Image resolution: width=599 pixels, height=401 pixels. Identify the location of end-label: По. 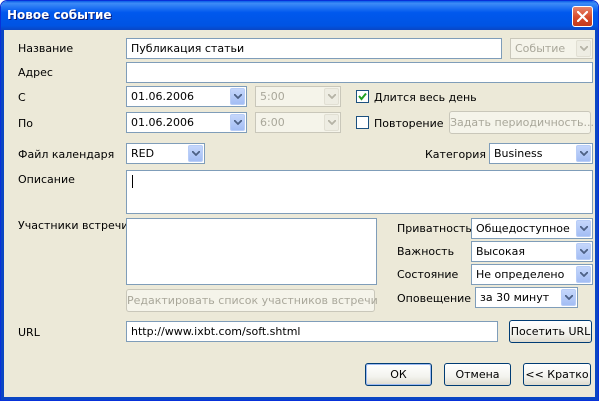
(26, 123).